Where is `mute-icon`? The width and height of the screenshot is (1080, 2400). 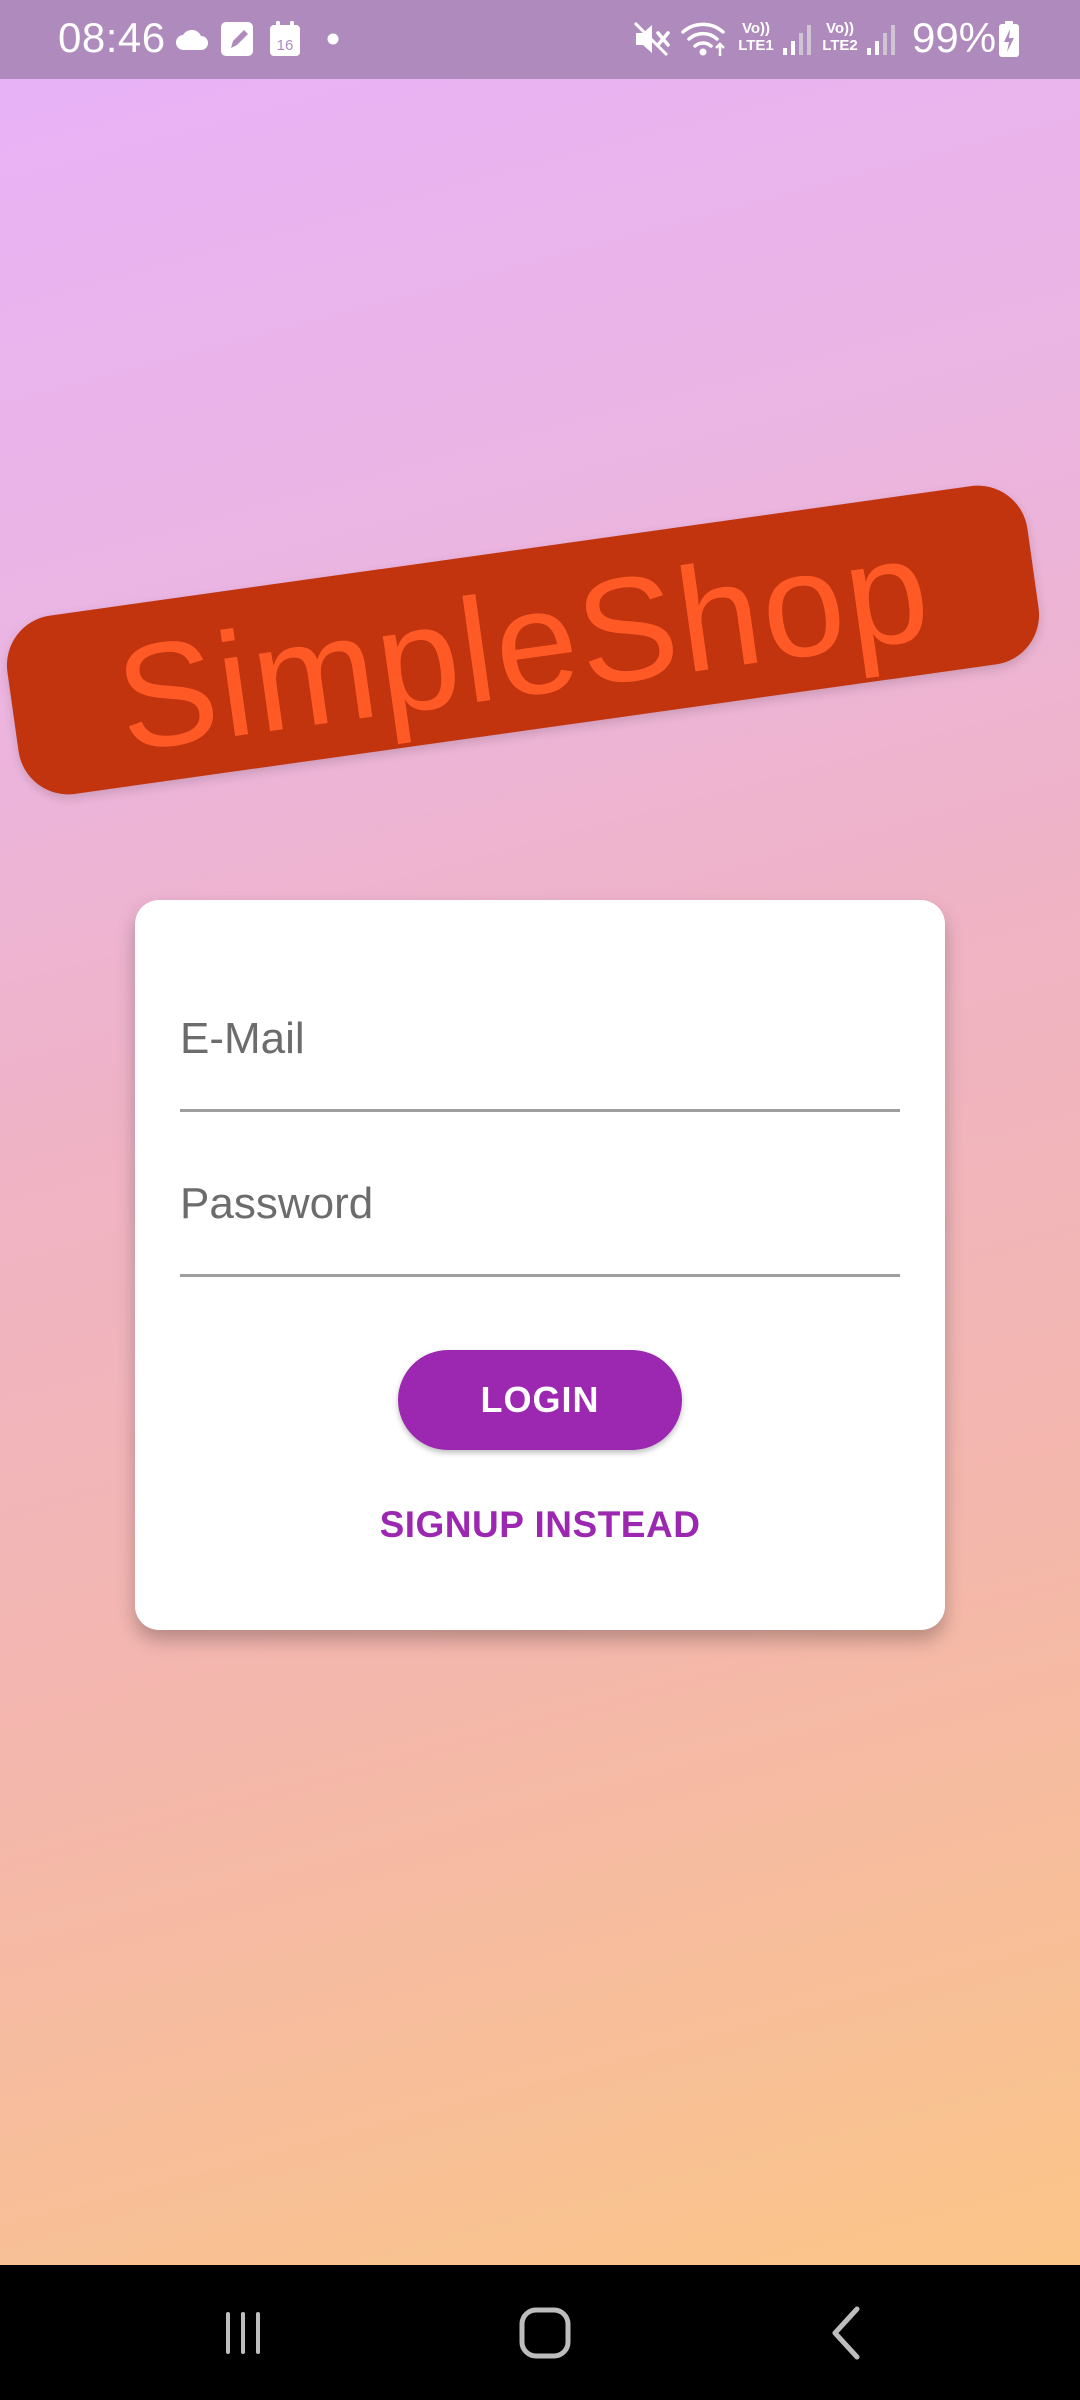 mute-icon is located at coordinates (651, 39).